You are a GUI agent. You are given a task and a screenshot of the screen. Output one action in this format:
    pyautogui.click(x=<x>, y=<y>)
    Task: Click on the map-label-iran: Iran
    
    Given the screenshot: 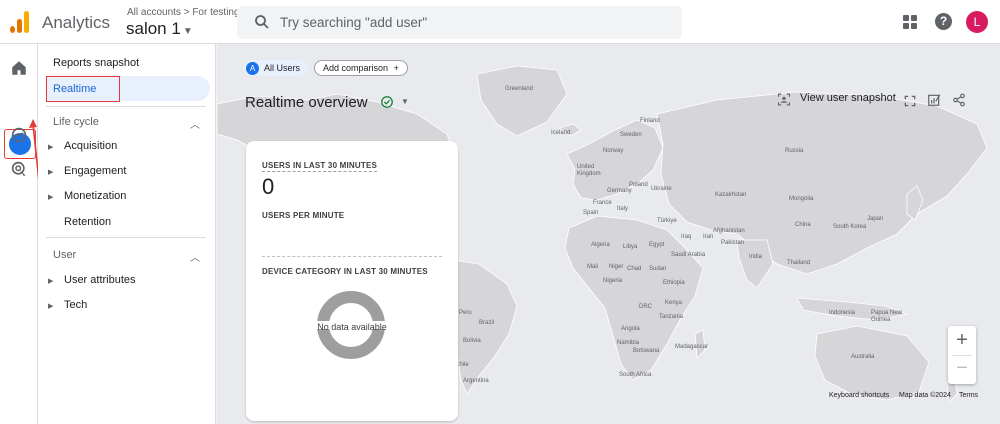 What is the action you would take?
    pyautogui.click(x=708, y=237)
    